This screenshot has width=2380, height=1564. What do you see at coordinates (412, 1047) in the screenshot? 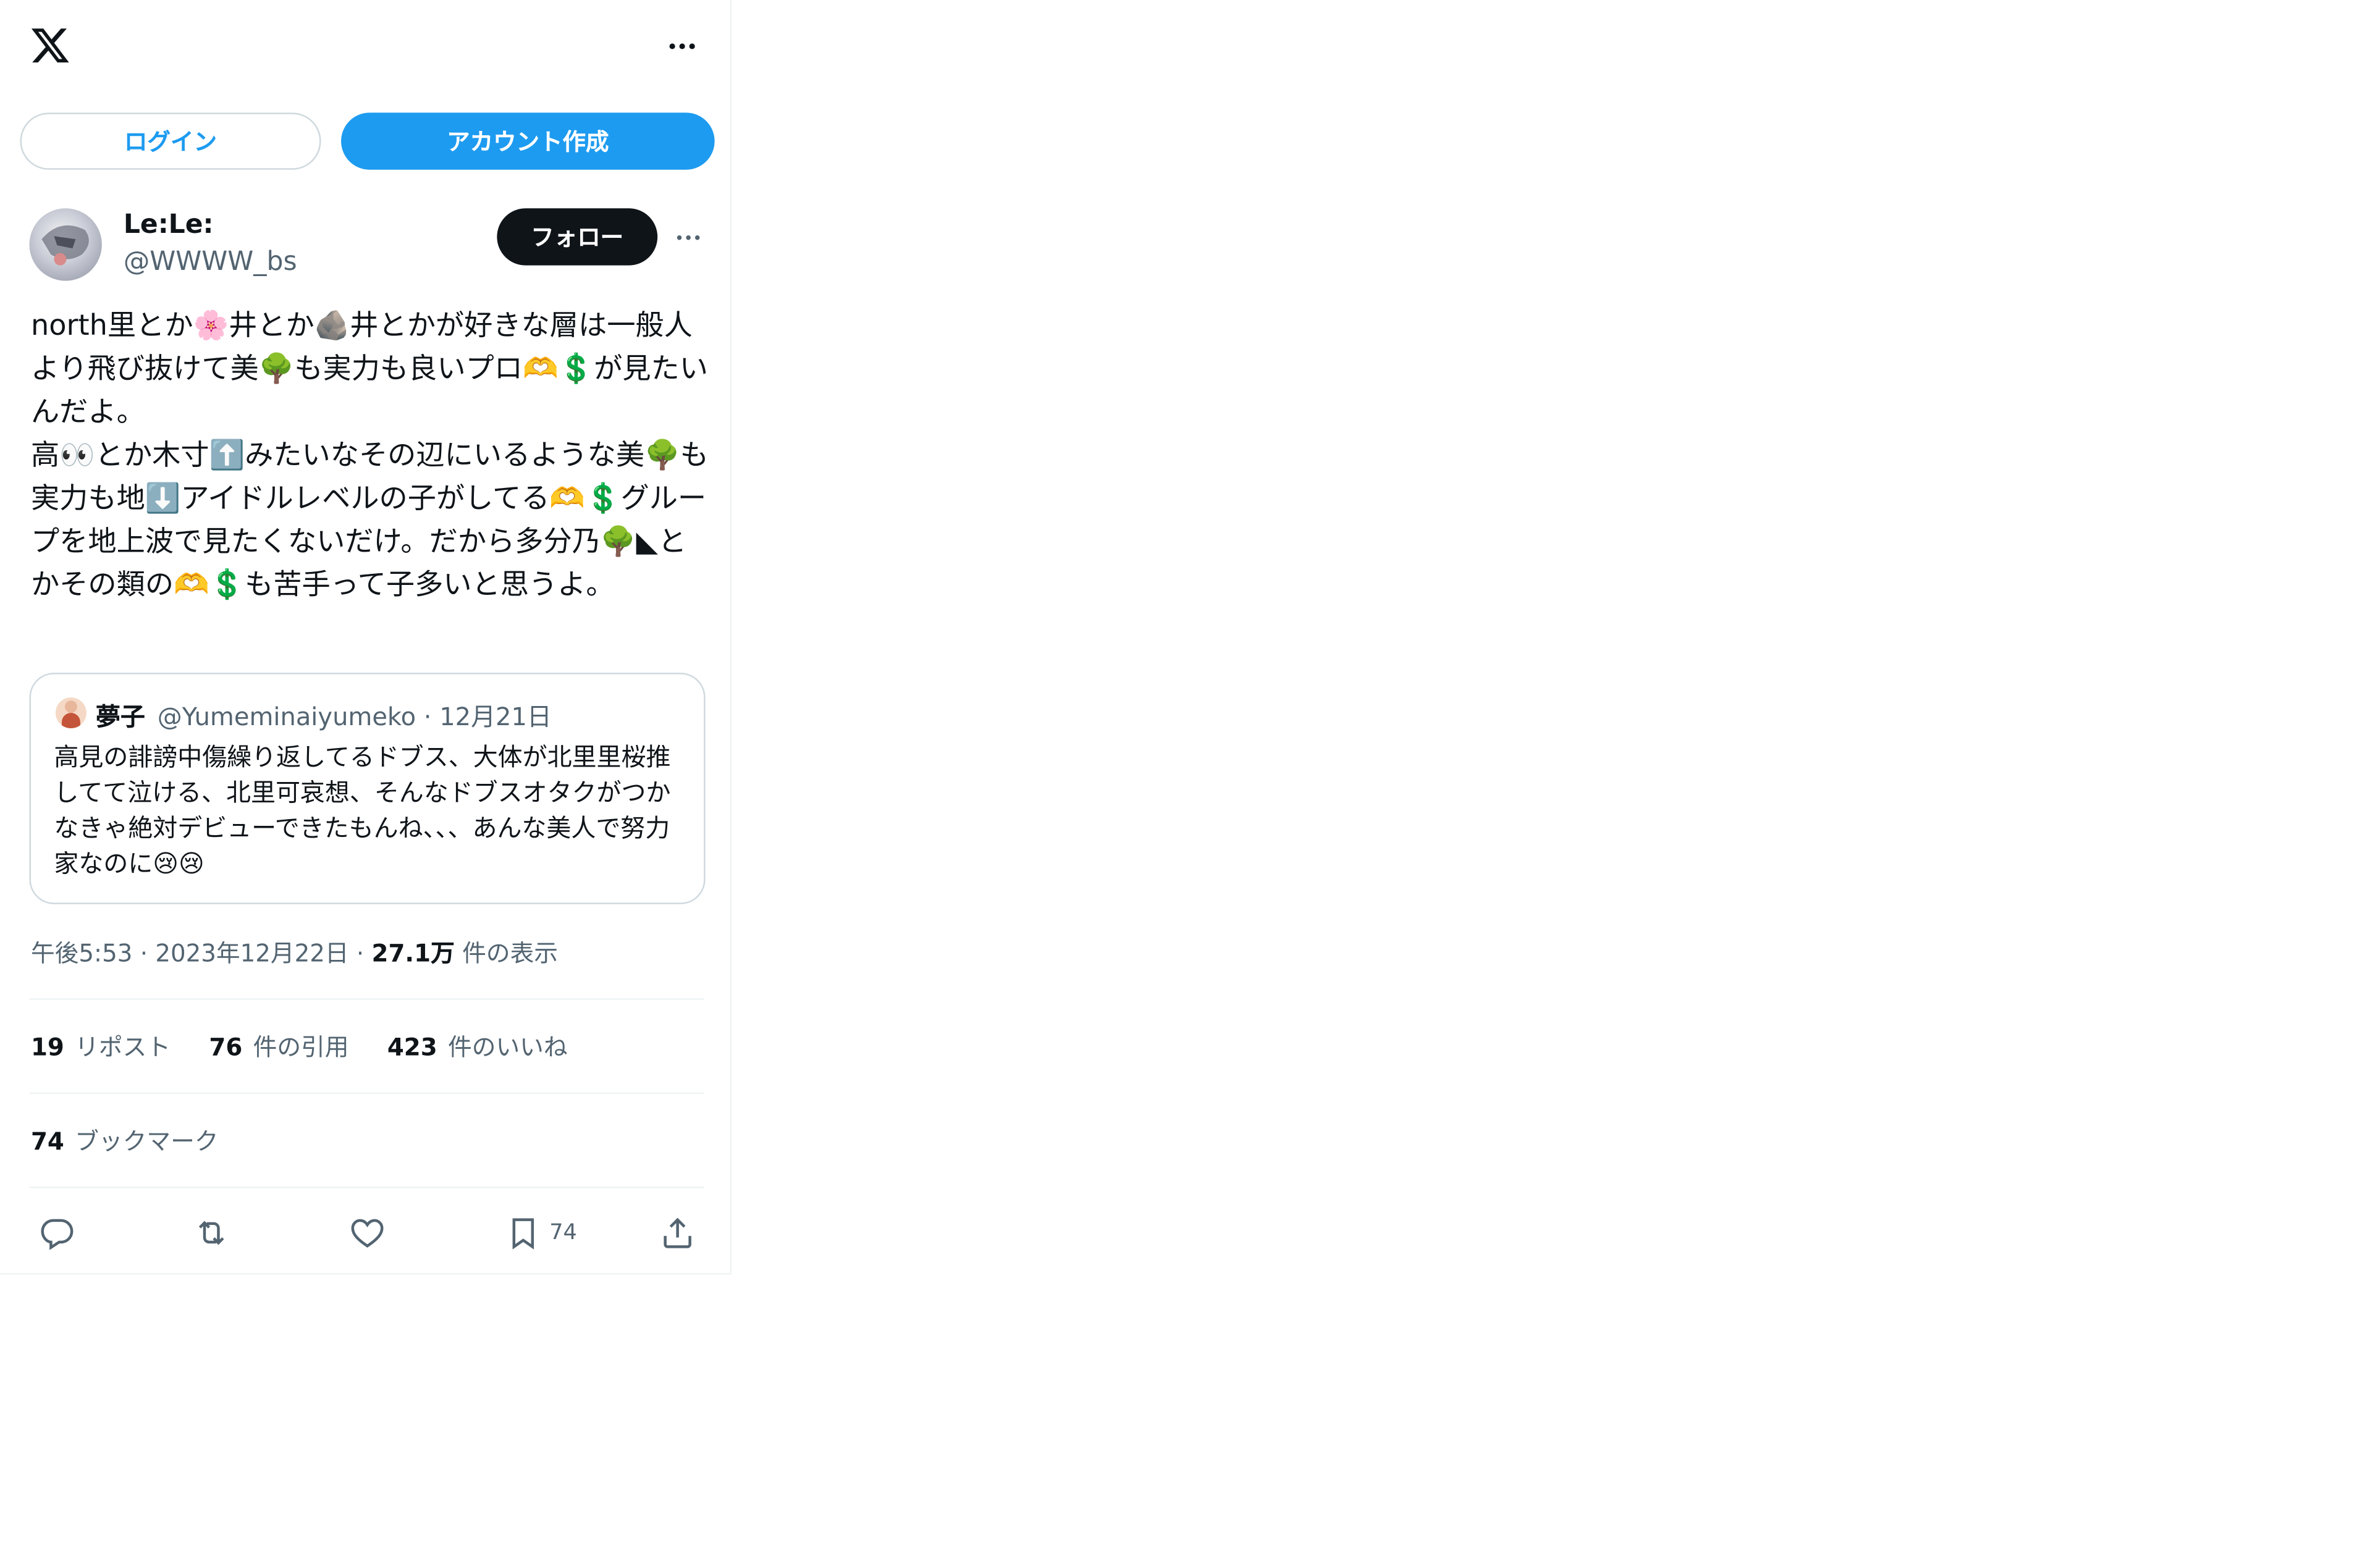
I see `likes-count: 423` at bounding box center [412, 1047].